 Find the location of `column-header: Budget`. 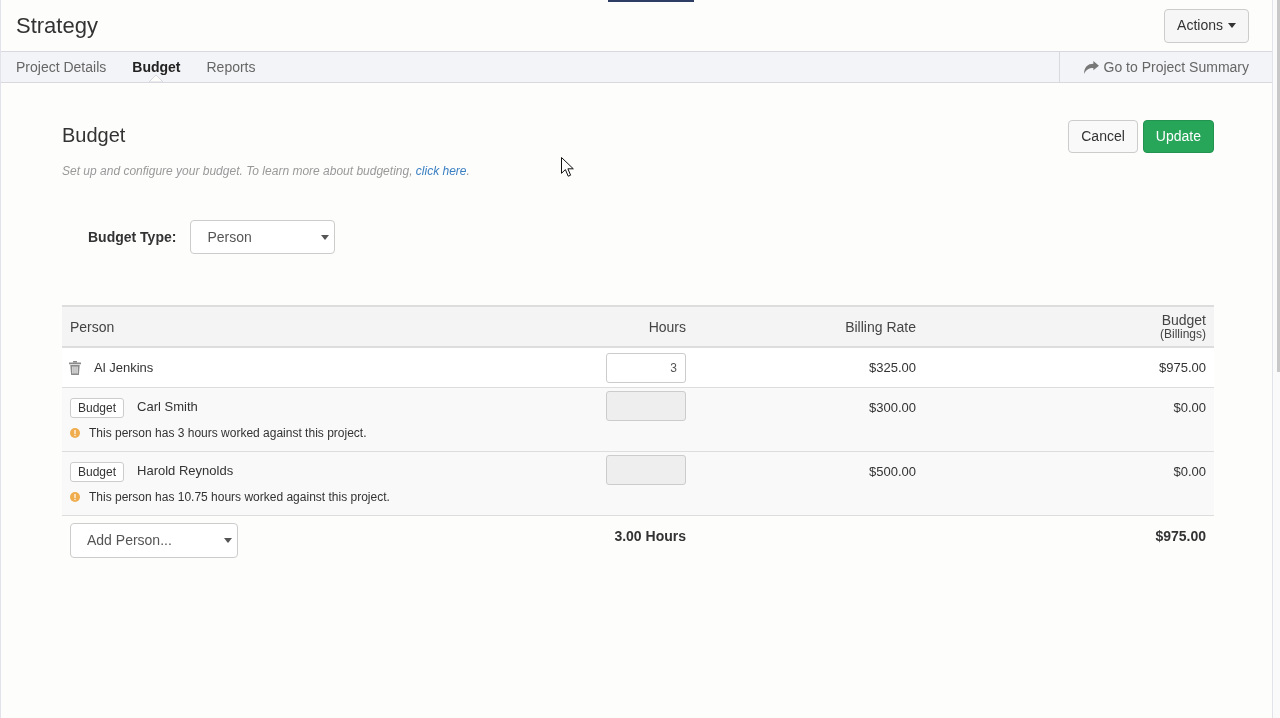

column-header: Budget is located at coordinates (1183, 319).